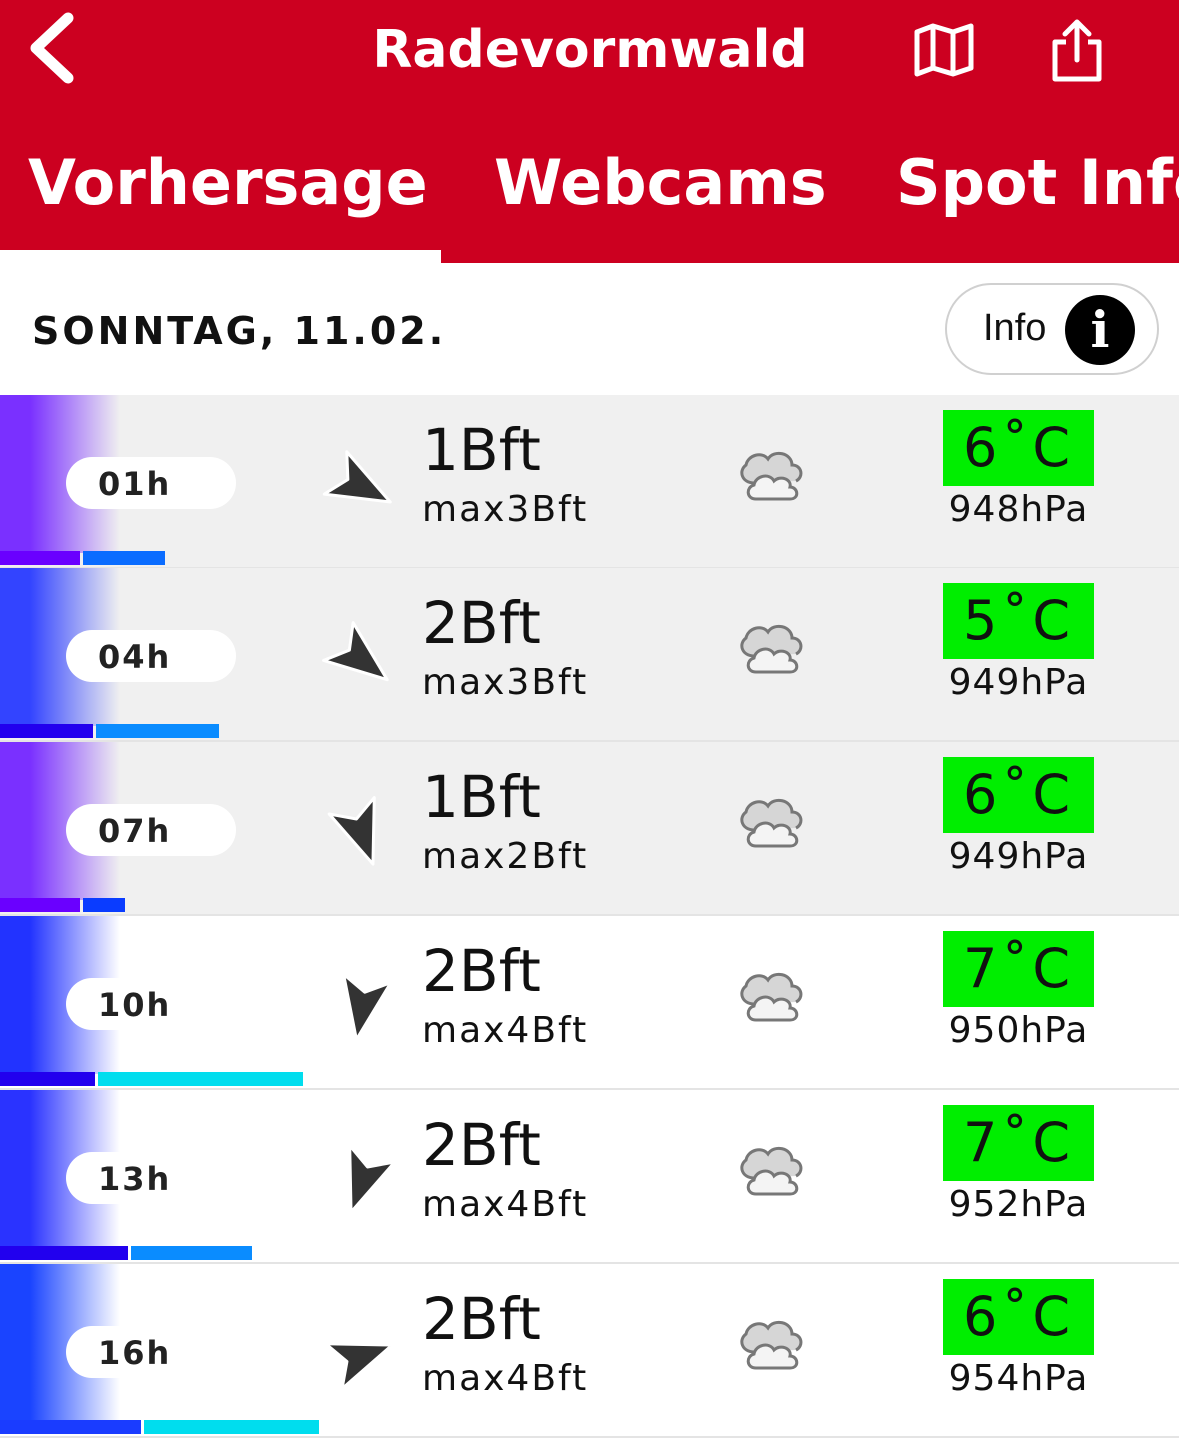  What do you see at coordinates (660, 183) in the screenshot?
I see `tab-webcams: Webcams` at bounding box center [660, 183].